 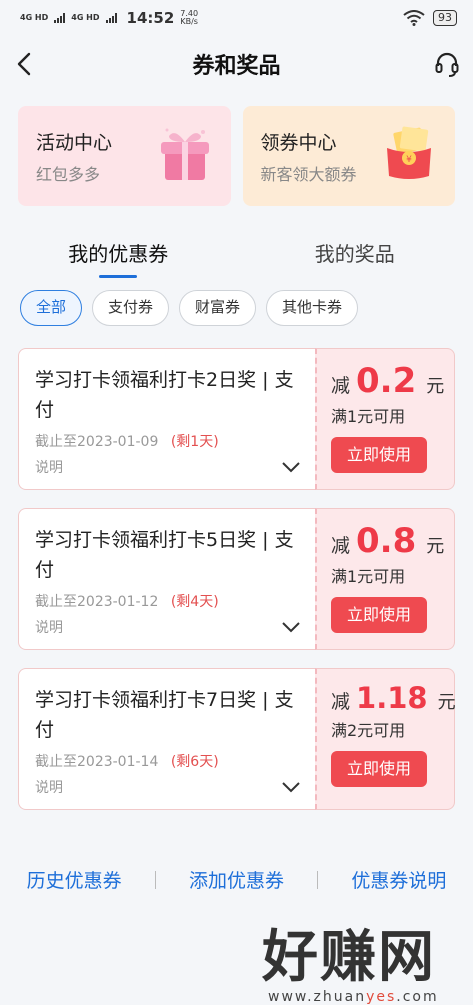 What do you see at coordinates (217, 308) in the screenshot?
I see `filter-wealth: 财富券` at bounding box center [217, 308].